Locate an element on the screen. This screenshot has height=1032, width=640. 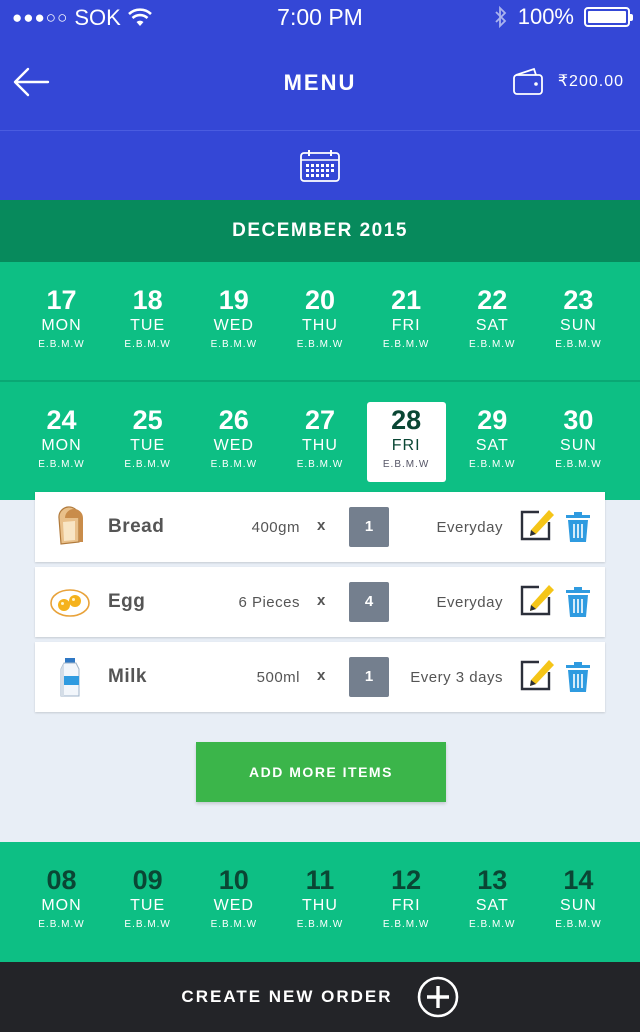
day-cell: 20 THU E.B.M.W is located at coordinates (319, 322).